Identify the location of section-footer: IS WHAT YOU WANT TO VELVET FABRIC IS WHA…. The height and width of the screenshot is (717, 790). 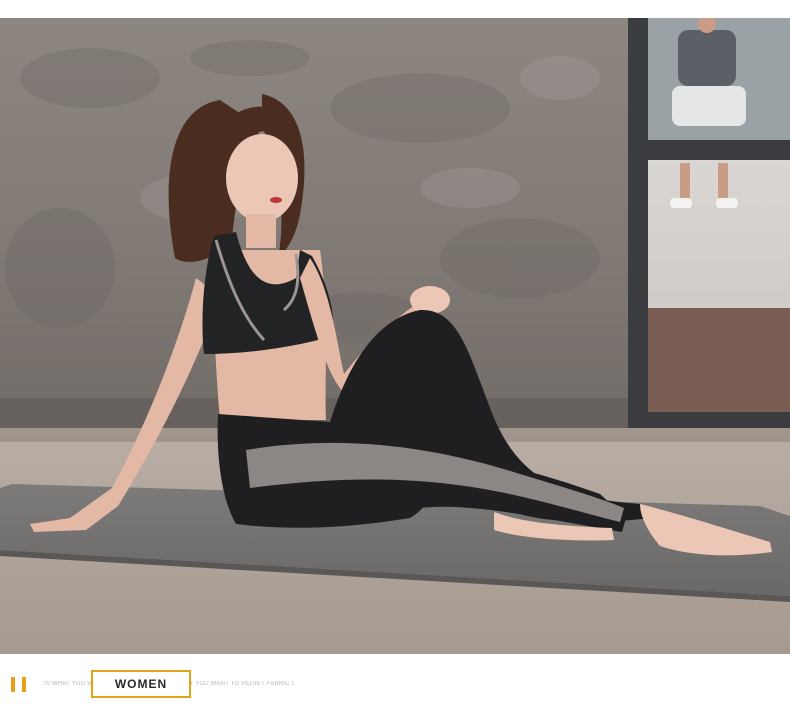
(395, 685).